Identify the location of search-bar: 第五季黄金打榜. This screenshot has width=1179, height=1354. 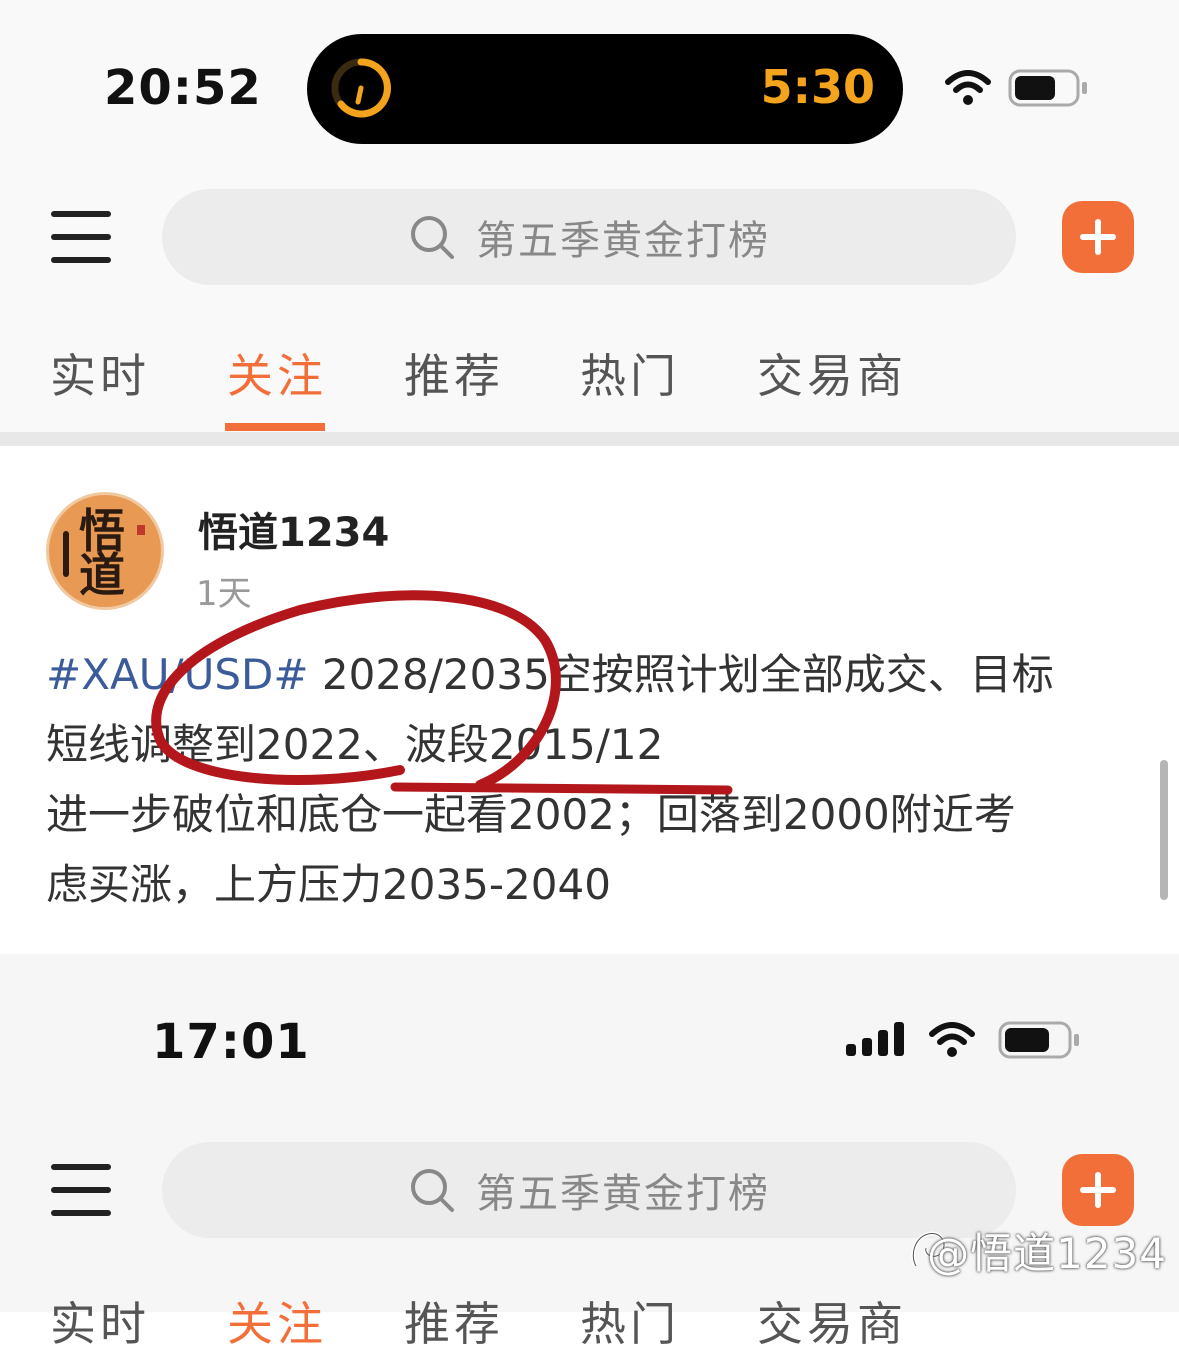
(589, 237).